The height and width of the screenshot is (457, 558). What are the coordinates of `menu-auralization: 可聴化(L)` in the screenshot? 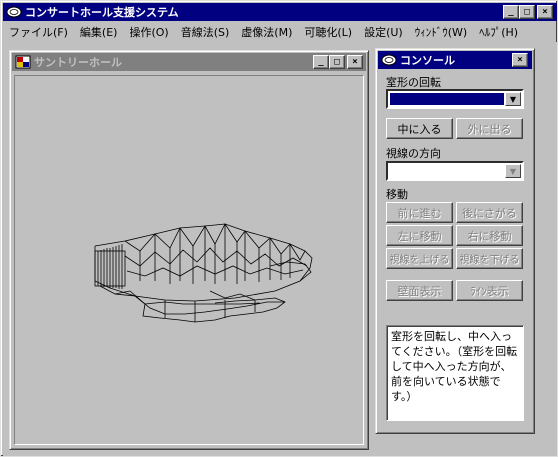 It's located at (328, 31).